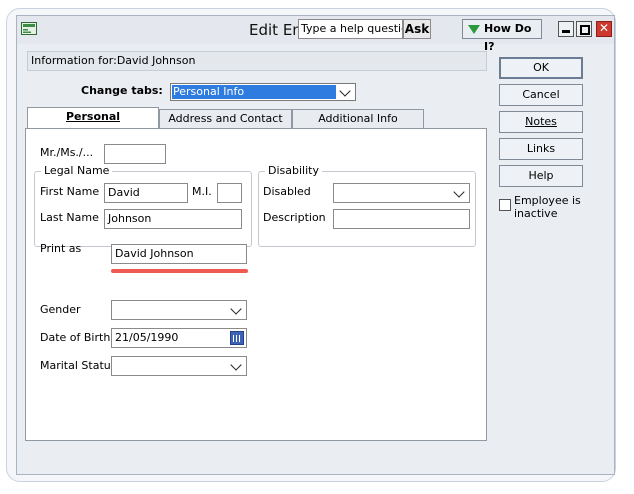 This screenshot has height=494, width=634. What do you see at coordinates (508, 37) in the screenshot?
I see `how-do-i-label: How Do I?` at bounding box center [508, 37].